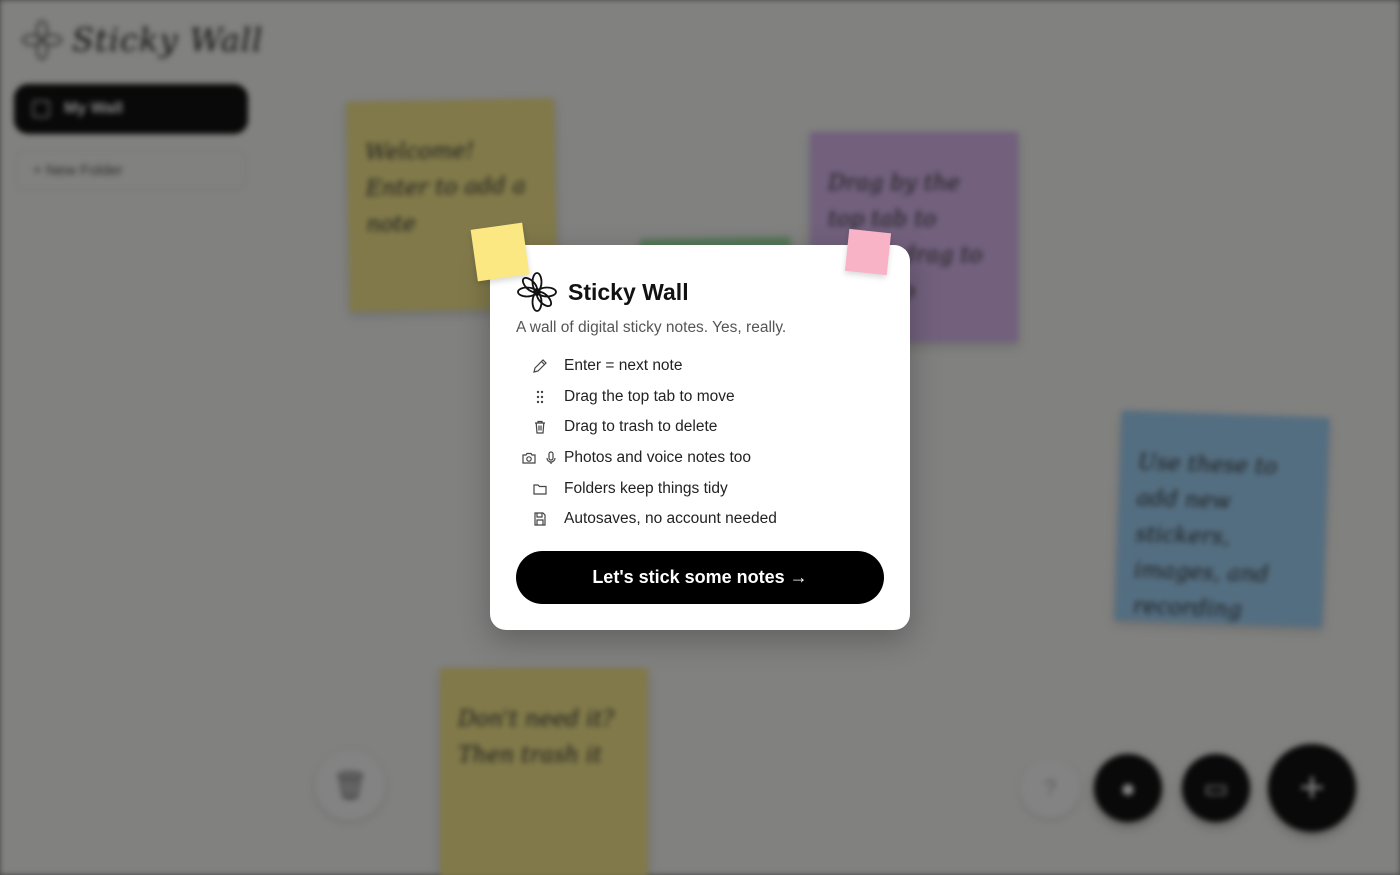 The width and height of the screenshot is (1400, 875). I want to click on tip-item: Drag the top tab to move, so click(700, 397).